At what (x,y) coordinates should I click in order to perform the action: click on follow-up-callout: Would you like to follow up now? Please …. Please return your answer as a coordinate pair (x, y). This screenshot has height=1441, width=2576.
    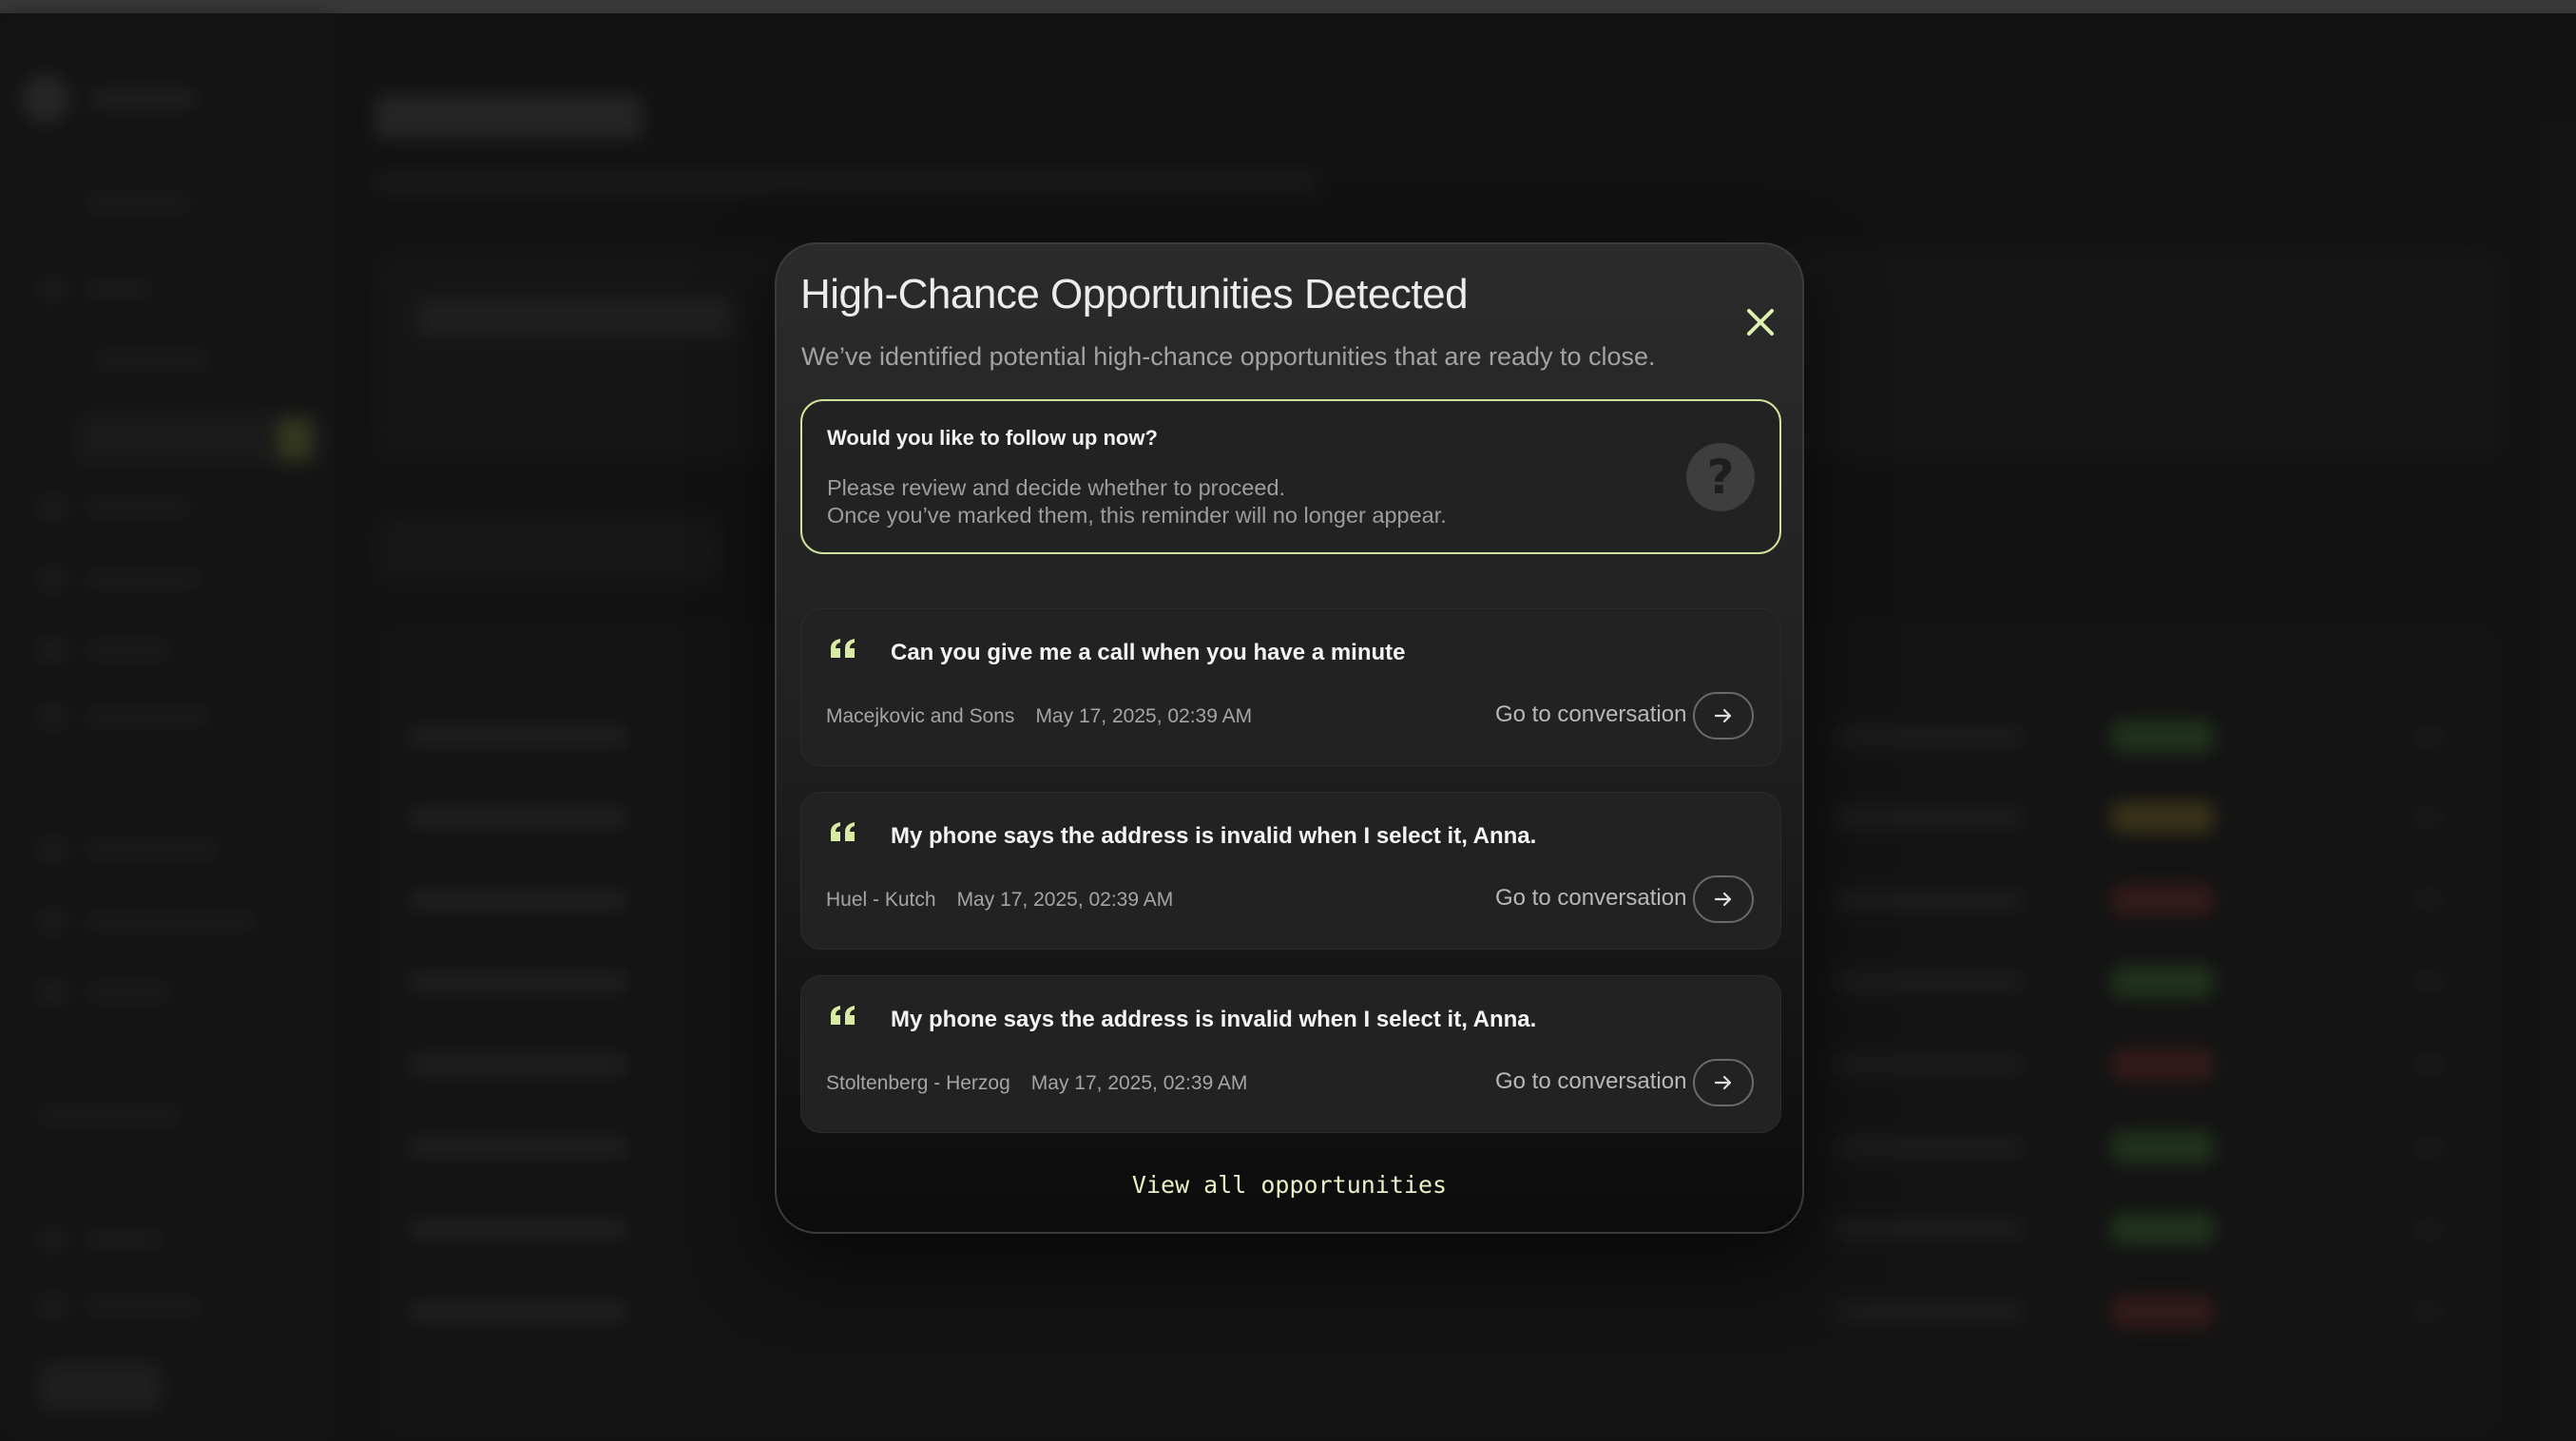
    Looking at the image, I should click on (1290, 476).